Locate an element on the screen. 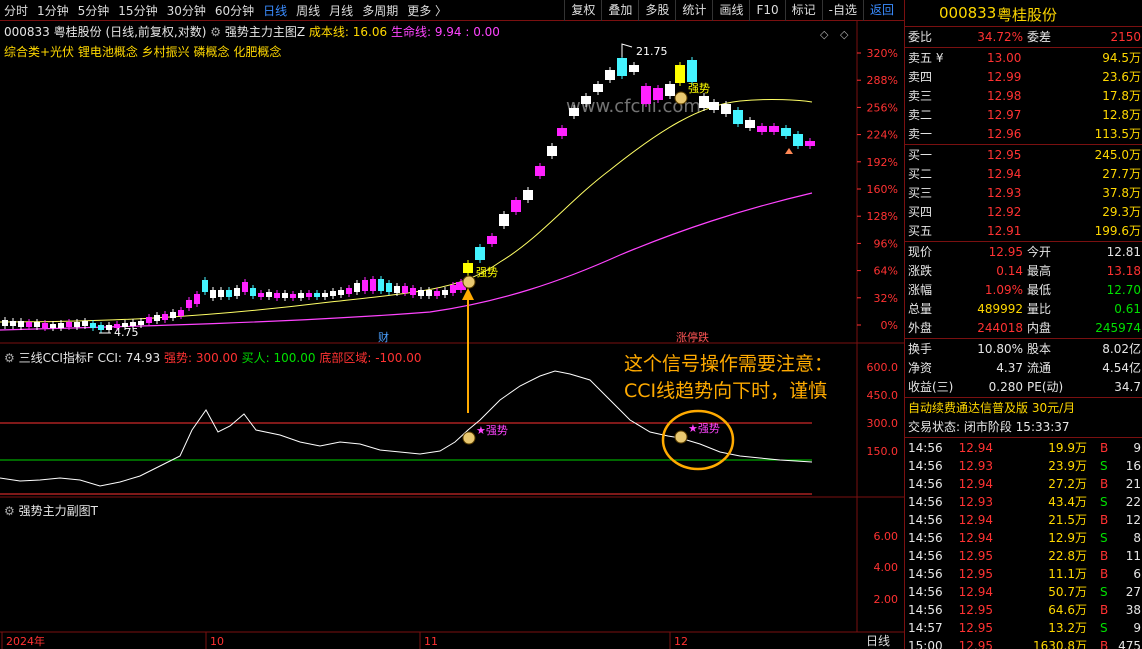 Image resolution: width=1142 pixels, height=649 pixels. tick-price: 12.93 is located at coordinates (975, 466).